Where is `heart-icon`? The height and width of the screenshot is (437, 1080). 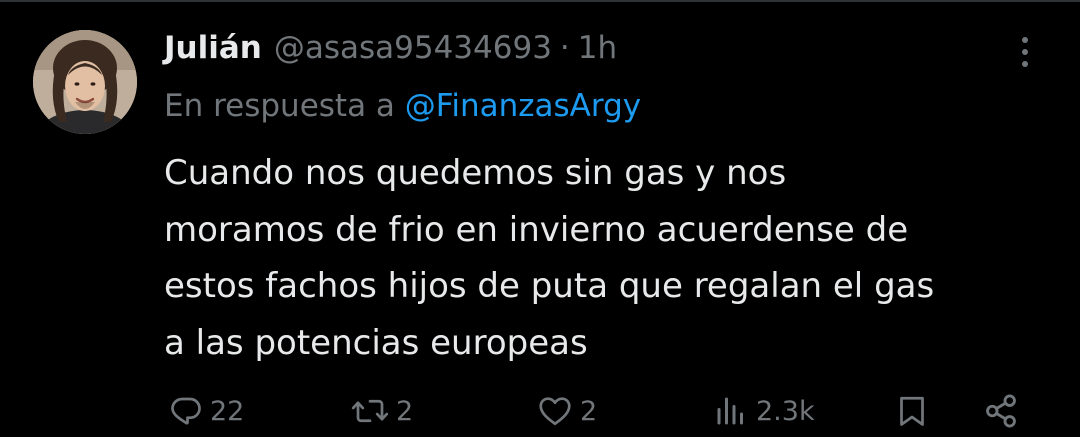
heart-icon is located at coordinates (555, 411).